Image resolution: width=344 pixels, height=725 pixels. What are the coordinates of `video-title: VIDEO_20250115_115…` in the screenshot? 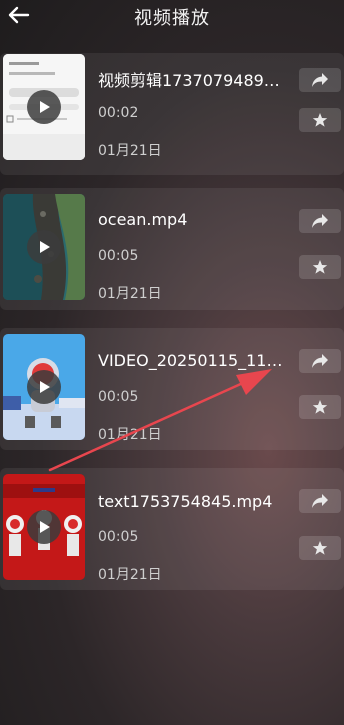 It's located at (192, 360).